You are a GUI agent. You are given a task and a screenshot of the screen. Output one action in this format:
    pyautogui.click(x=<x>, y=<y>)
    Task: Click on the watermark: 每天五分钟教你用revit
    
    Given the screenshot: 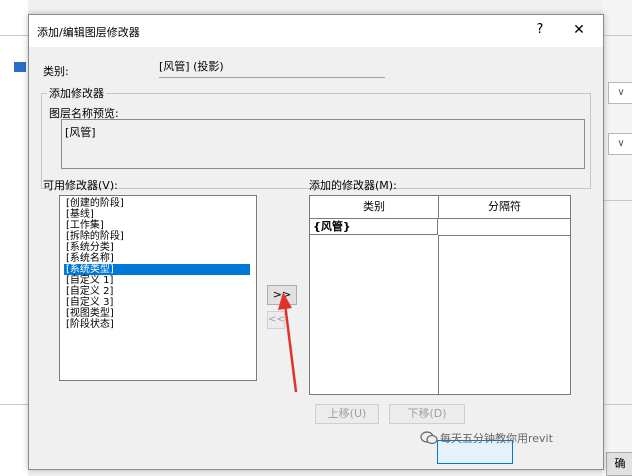 What is the action you would take?
    pyautogui.click(x=486, y=438)
    